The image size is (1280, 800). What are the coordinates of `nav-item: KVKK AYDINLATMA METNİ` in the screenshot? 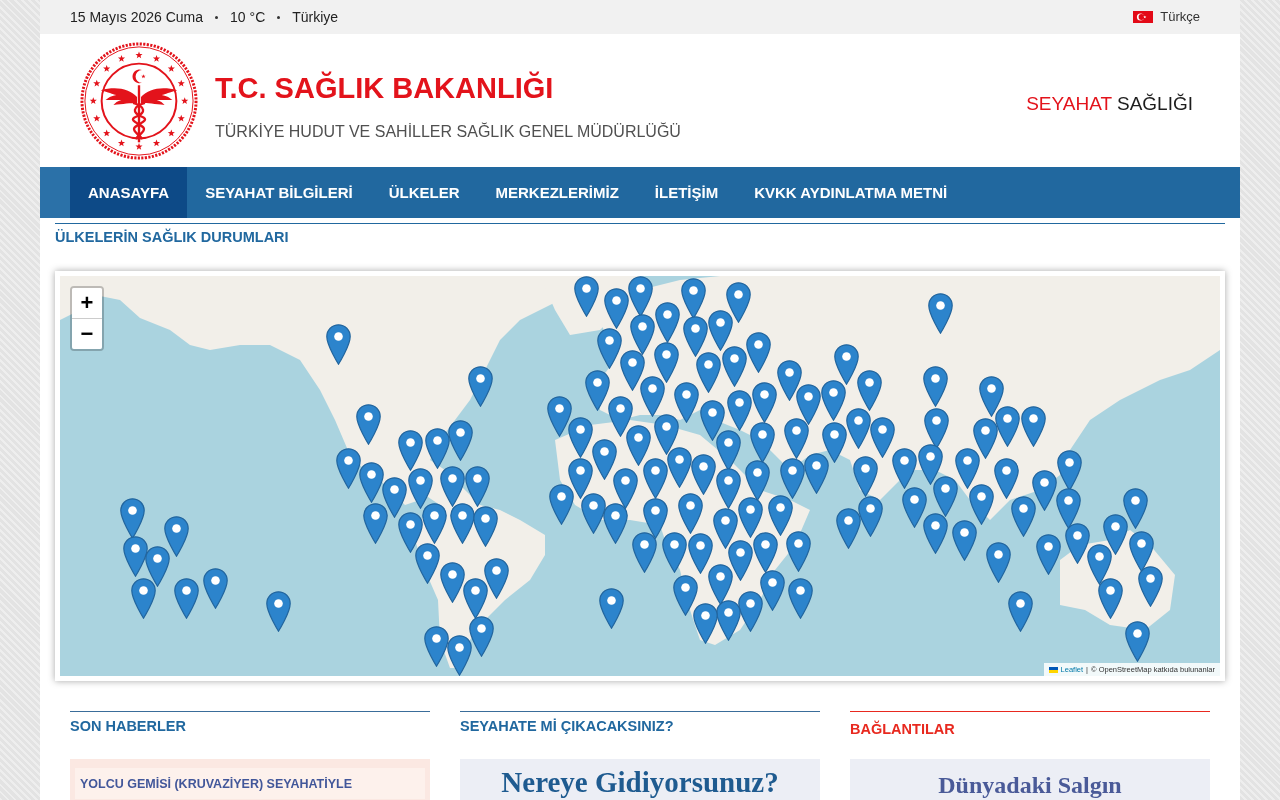 It's located at (851, 192).